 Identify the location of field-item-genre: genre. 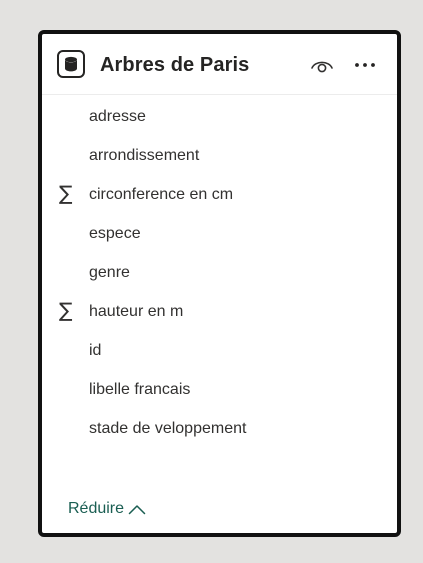
(219, 271).